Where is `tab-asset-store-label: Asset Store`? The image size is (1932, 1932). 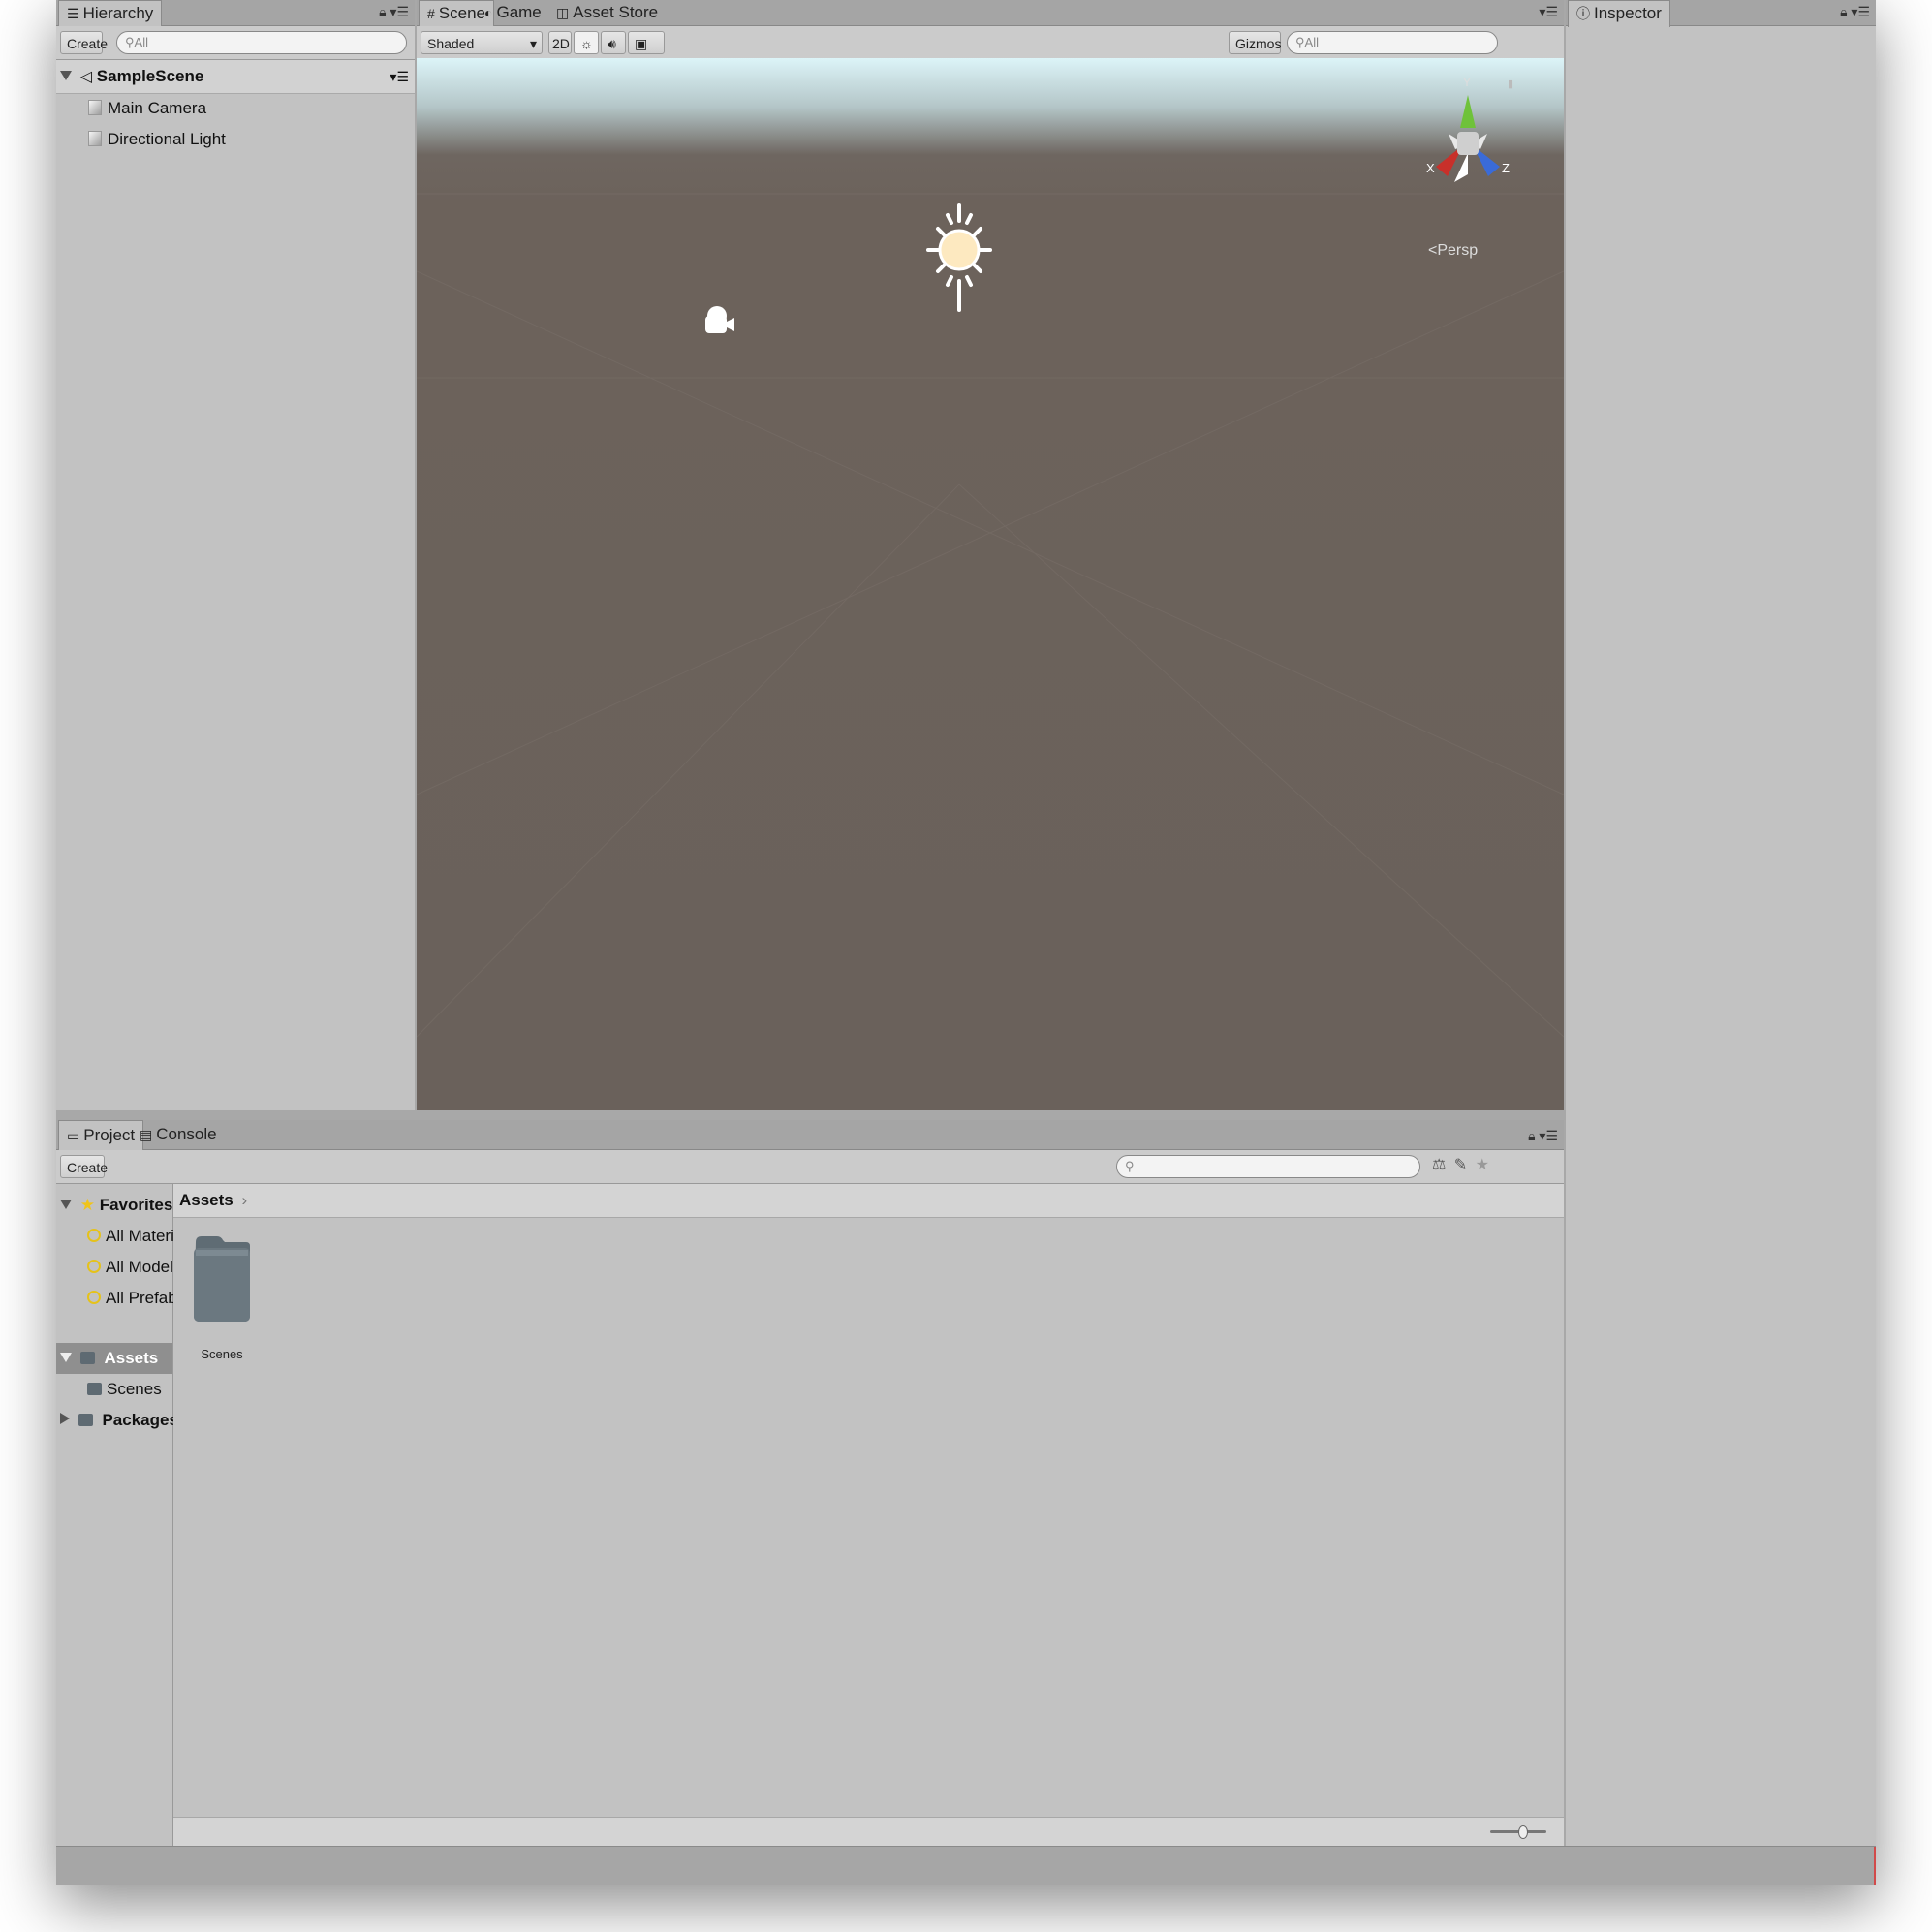
tab-asset-store-label: Asset Store is located at coordinates (616, 12).